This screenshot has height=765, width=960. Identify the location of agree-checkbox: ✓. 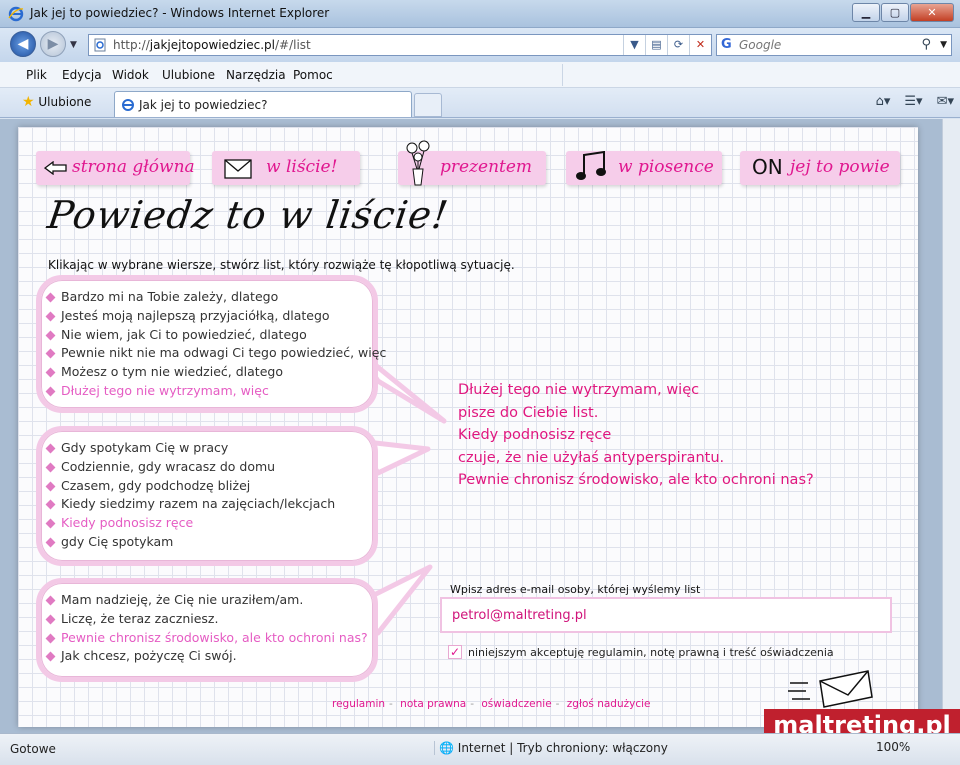
(455, 652).